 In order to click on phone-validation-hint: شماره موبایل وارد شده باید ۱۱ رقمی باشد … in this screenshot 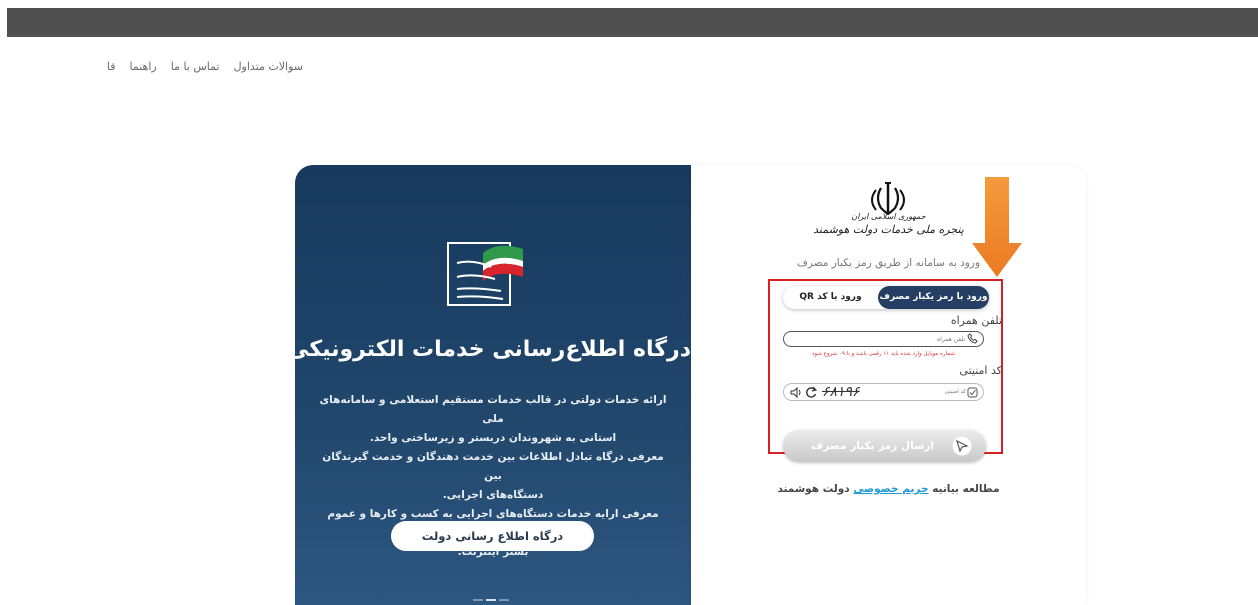, I will do `click(883, 354)`.